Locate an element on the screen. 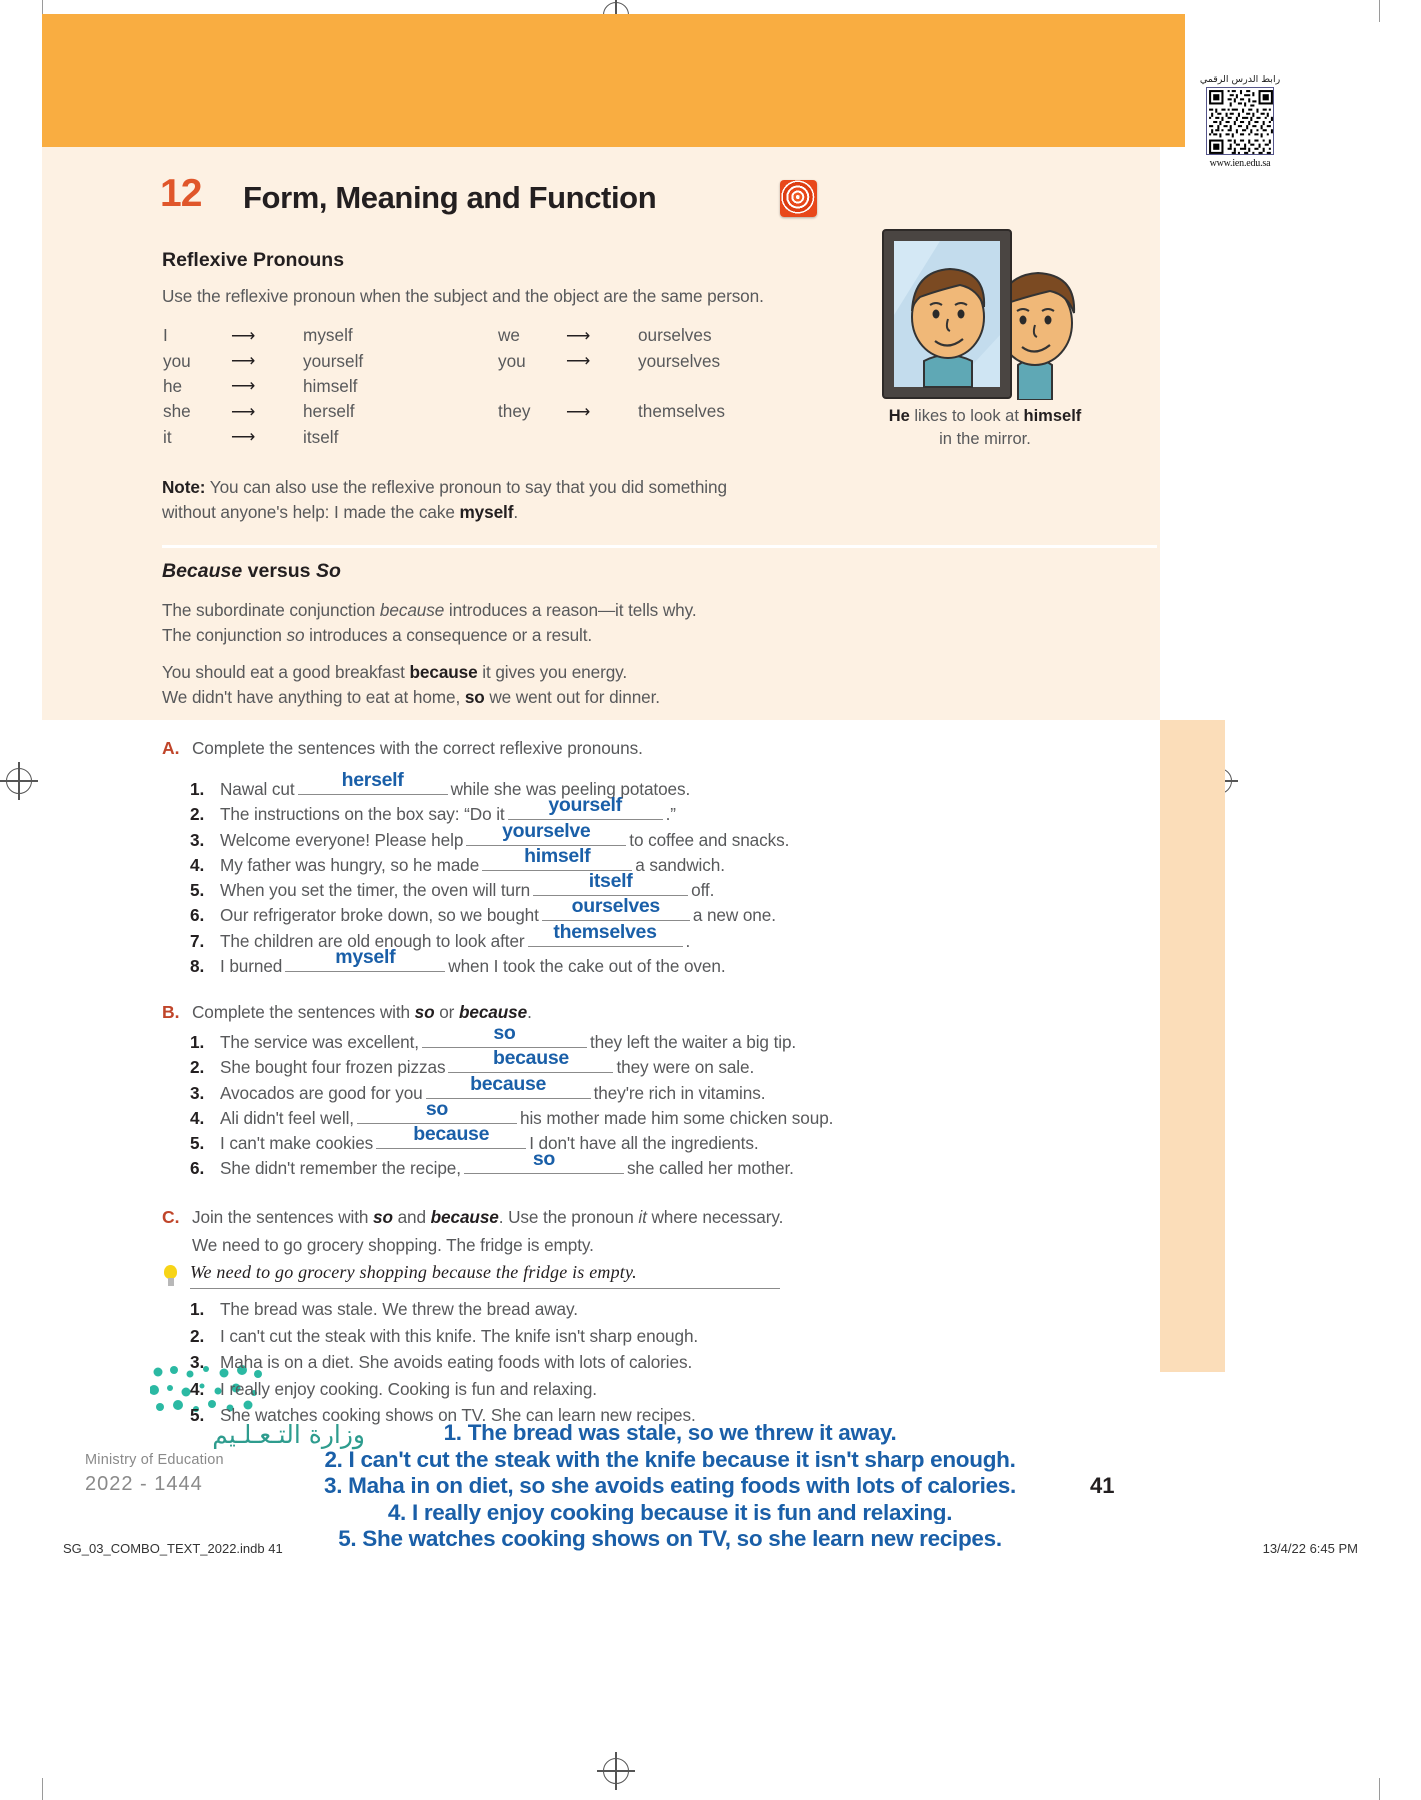  answer-blank: yourselve is located at coordinates (546, 833).